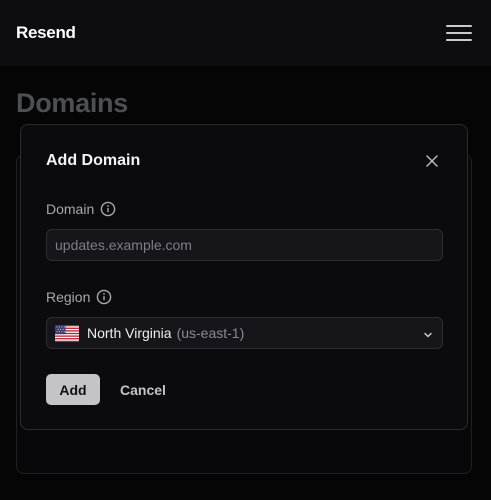 The width and height of the screenshot is (491, 500). I want to click on region-label-text: Region, so click(68, 297).